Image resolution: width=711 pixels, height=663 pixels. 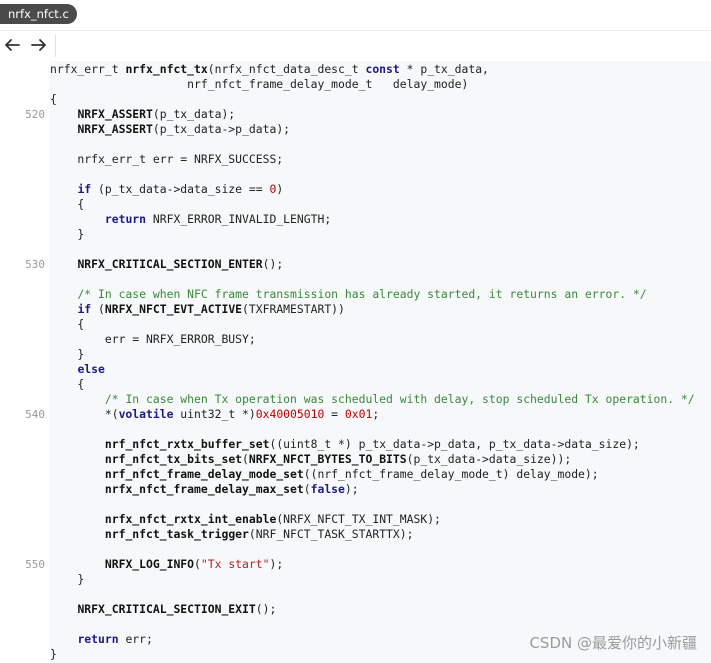 I want to click on code-line: nrfx_nfct_frame_delay_max_set(false);, so click(x=204, y=489).